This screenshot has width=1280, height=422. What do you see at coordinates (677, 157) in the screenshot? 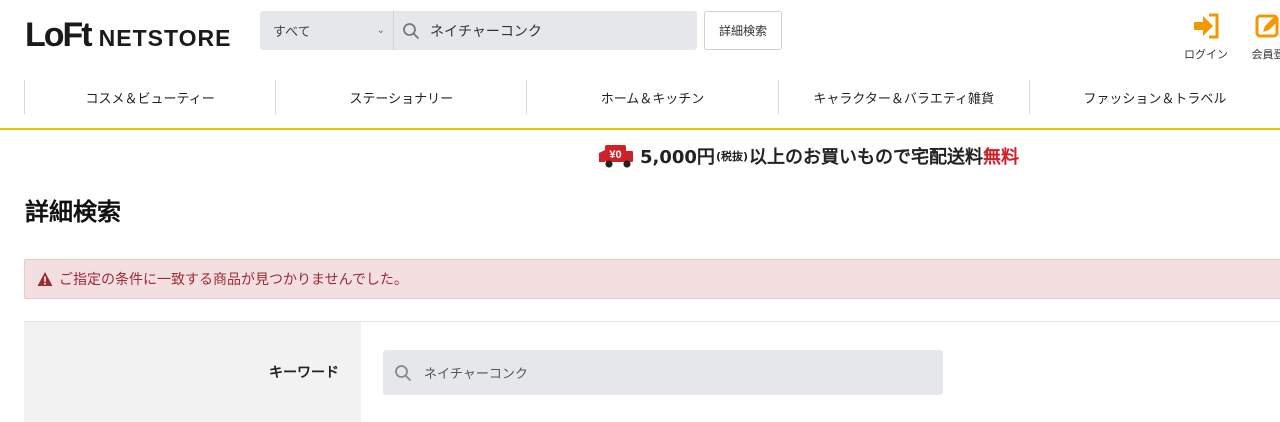
I see `shipping-threshold-amount: 5,000円` at bounding box center [677, 157].